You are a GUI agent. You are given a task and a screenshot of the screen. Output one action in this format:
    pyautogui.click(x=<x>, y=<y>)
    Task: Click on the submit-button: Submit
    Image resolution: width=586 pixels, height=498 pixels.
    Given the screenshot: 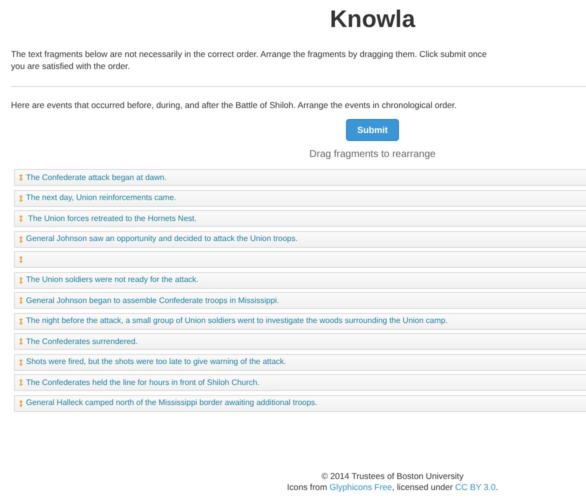 What is the action you would take?
    pyautogui.click(x=372, y=130)
    